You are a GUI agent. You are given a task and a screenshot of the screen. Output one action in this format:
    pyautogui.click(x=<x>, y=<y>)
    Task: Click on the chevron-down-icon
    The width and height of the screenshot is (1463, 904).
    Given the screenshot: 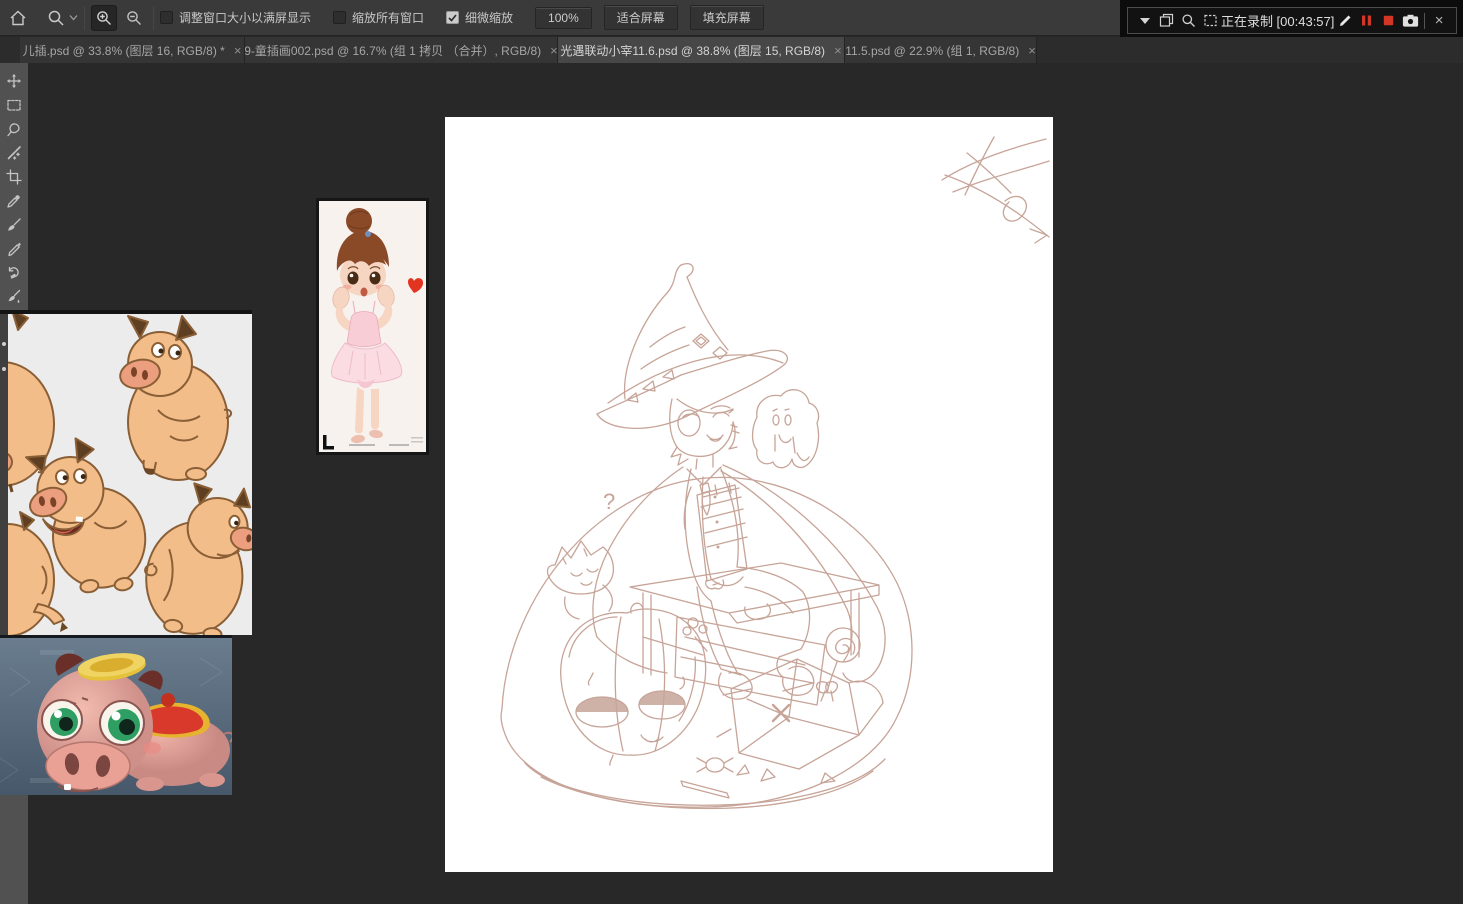 What is the action you would take?
    pyautogui.click(x=73, y=18)
    